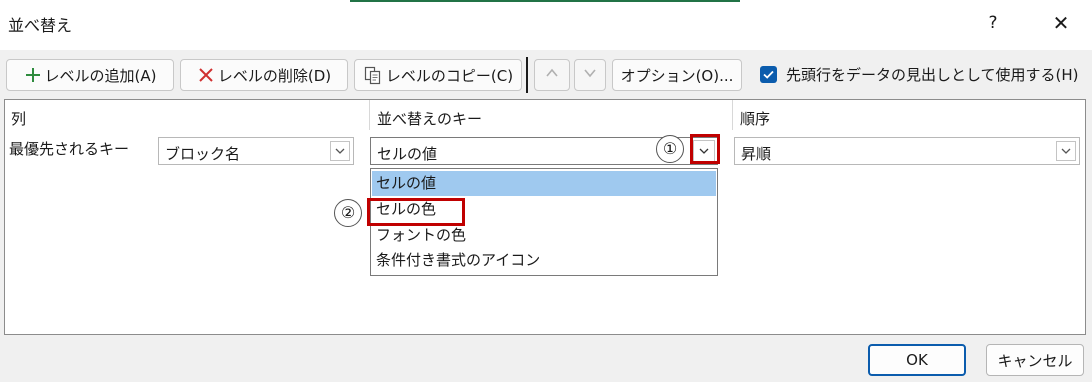 Image resolution: width=1092 pixels, height=382 pixels. I want to click on copy-level-label: レベルのコピー(C), so click(449, 75).